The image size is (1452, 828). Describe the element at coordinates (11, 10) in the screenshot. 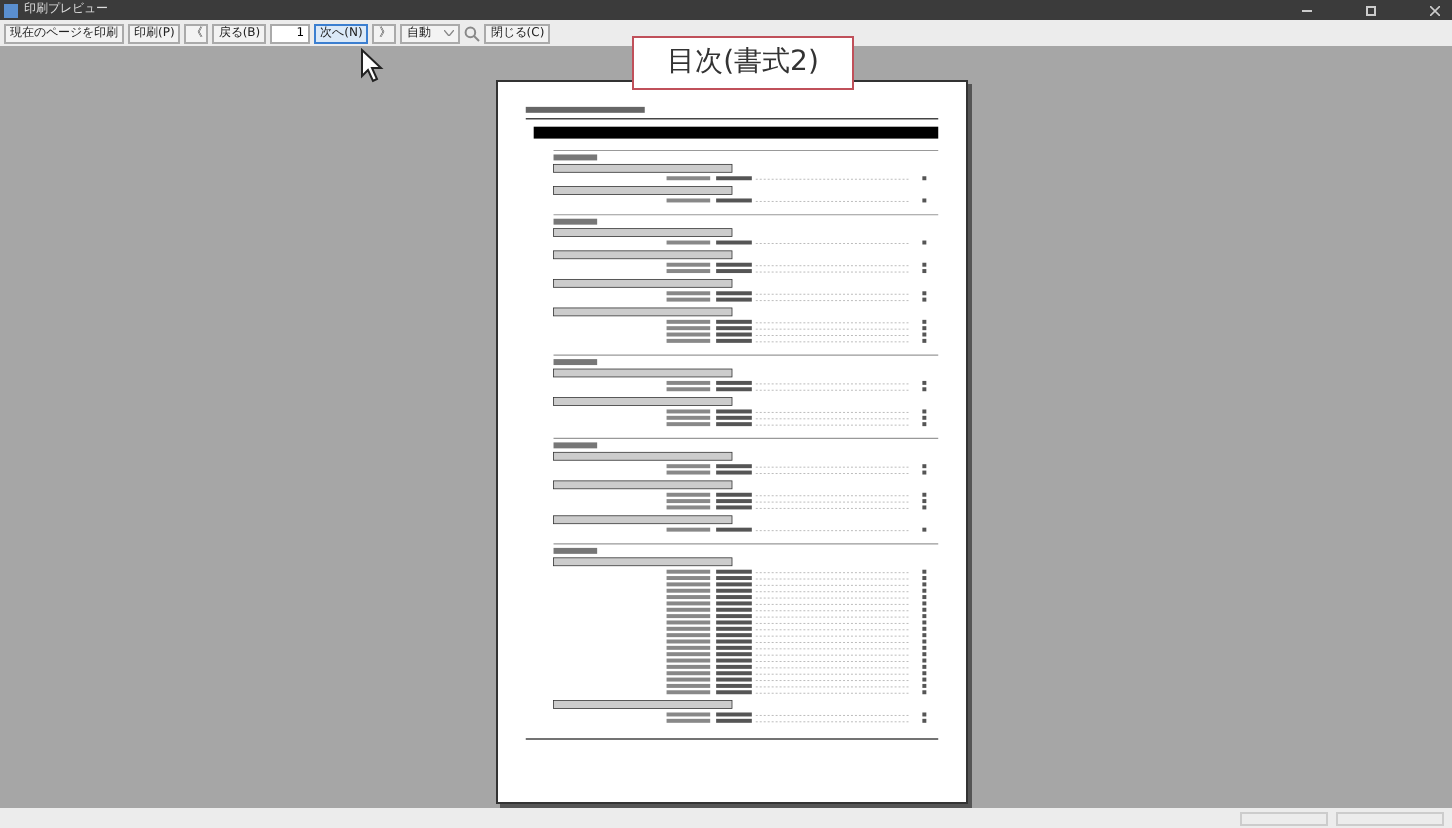

I see `app-icon` at that location.